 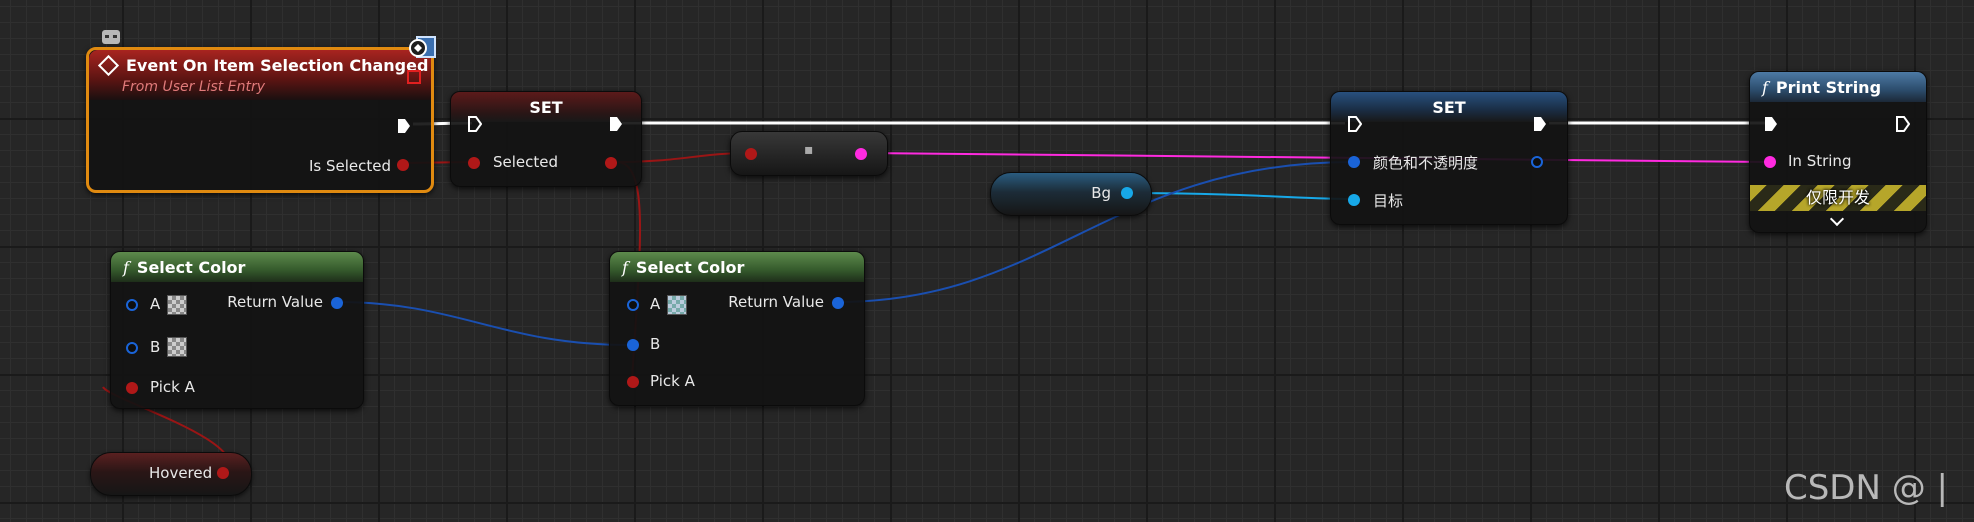 What do you see at coordinates (422, 48) in the screenshot?
I see `interface-message-icon` at bounding box center [422, 48].